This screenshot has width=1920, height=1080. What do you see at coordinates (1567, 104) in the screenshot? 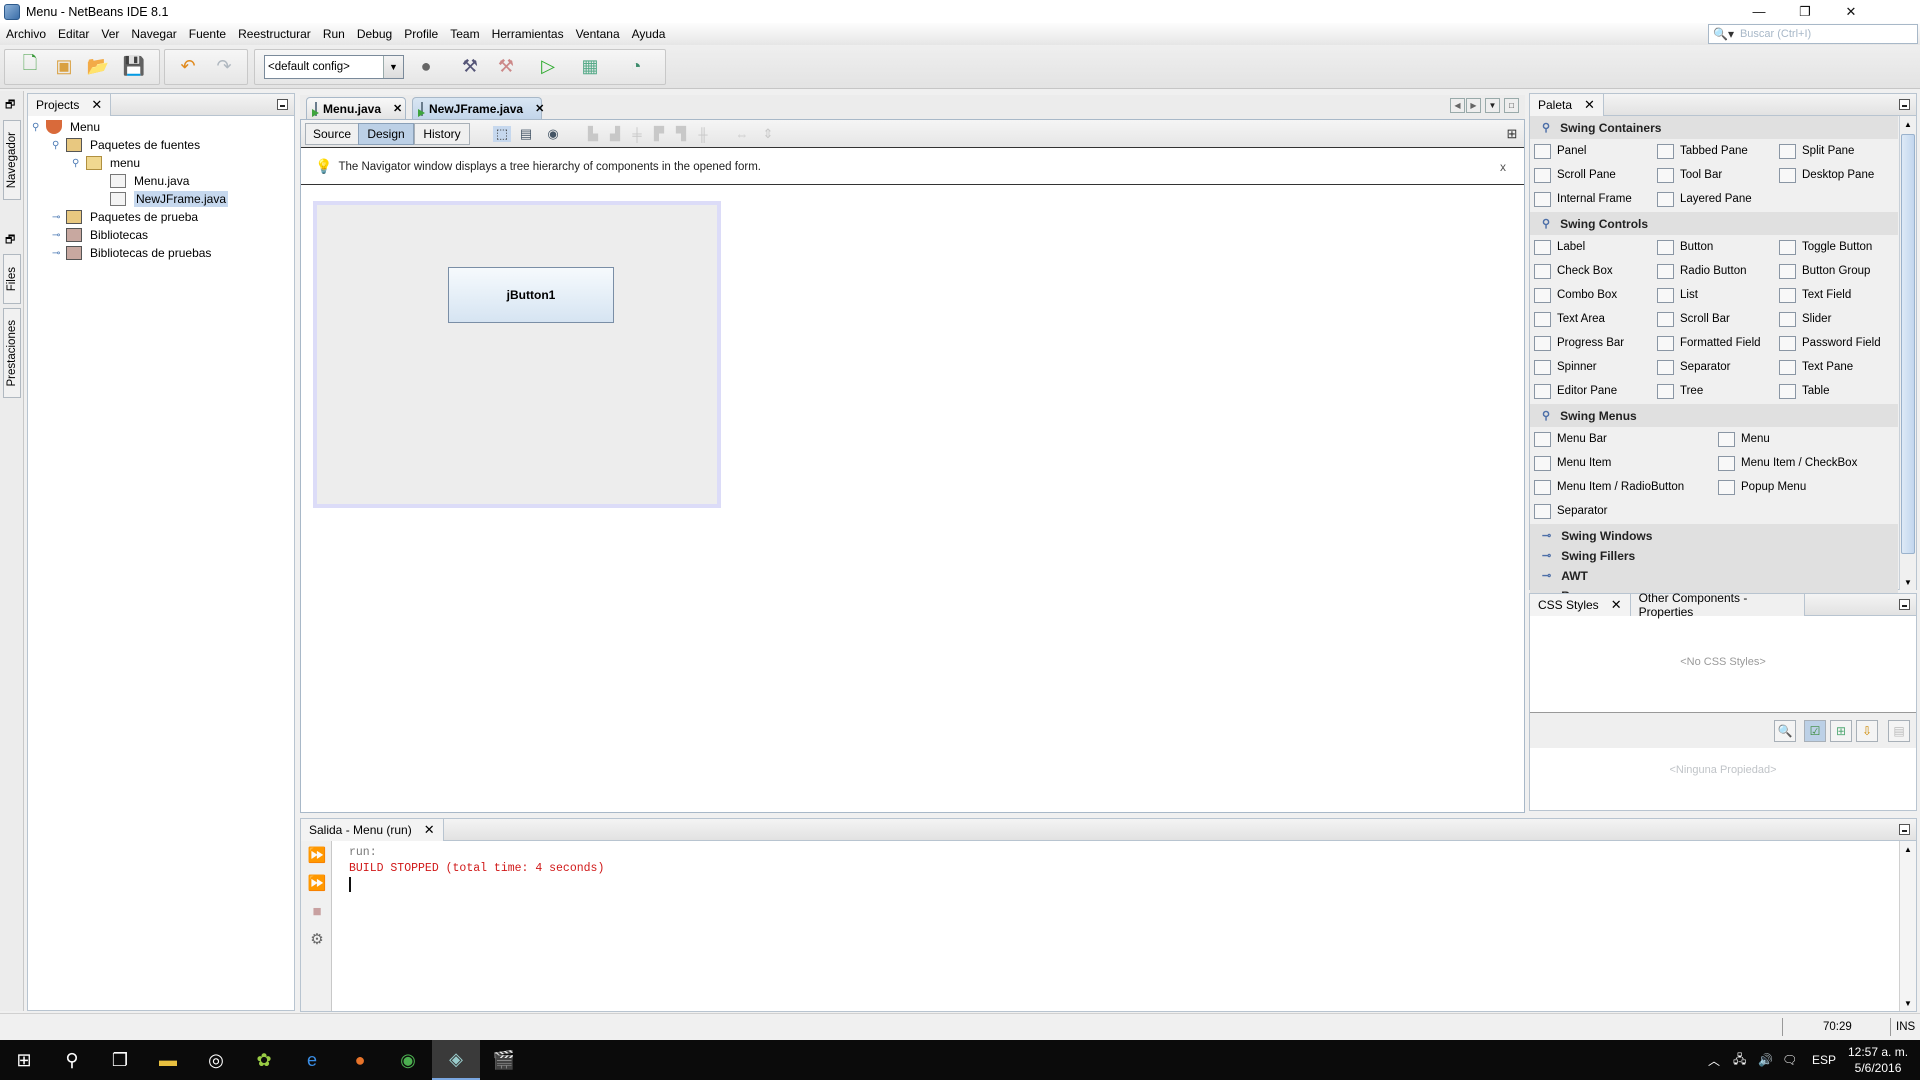
I see `palette-tab: Paleta ✕` at bounding box center [1567, 104].